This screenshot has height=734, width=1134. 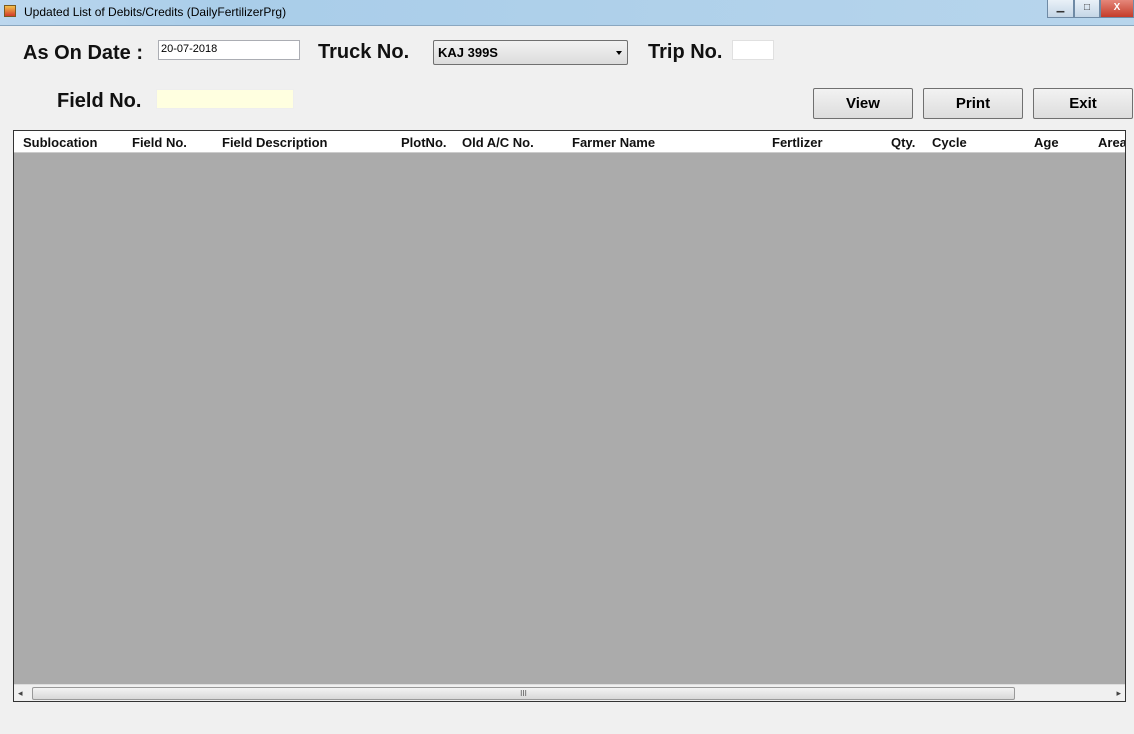 I want to click on app-icon, so click(x=10, y=11).